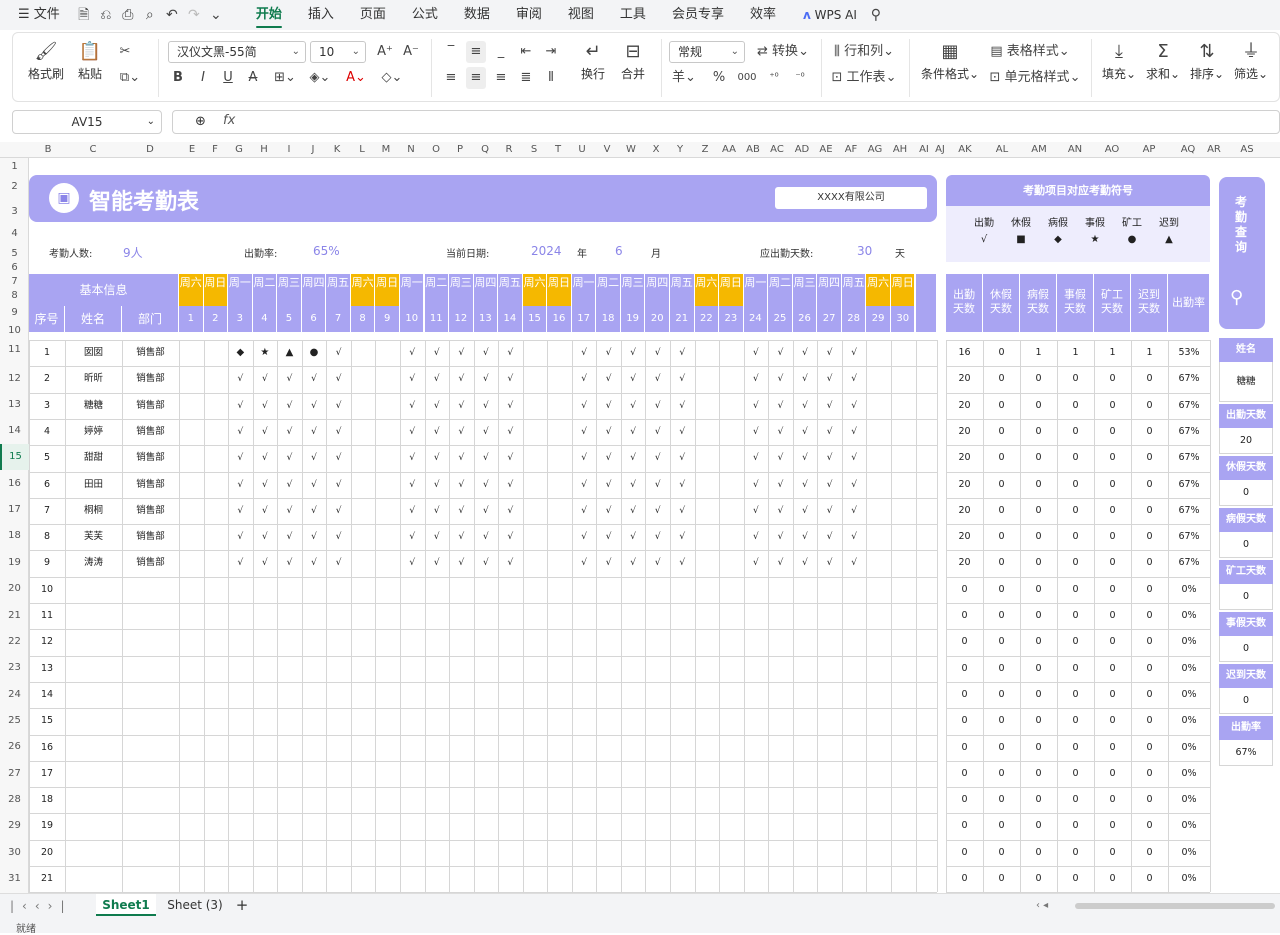 The image size is (1280, 935). I want to click on row-header-20: 20, so click(14, 589).